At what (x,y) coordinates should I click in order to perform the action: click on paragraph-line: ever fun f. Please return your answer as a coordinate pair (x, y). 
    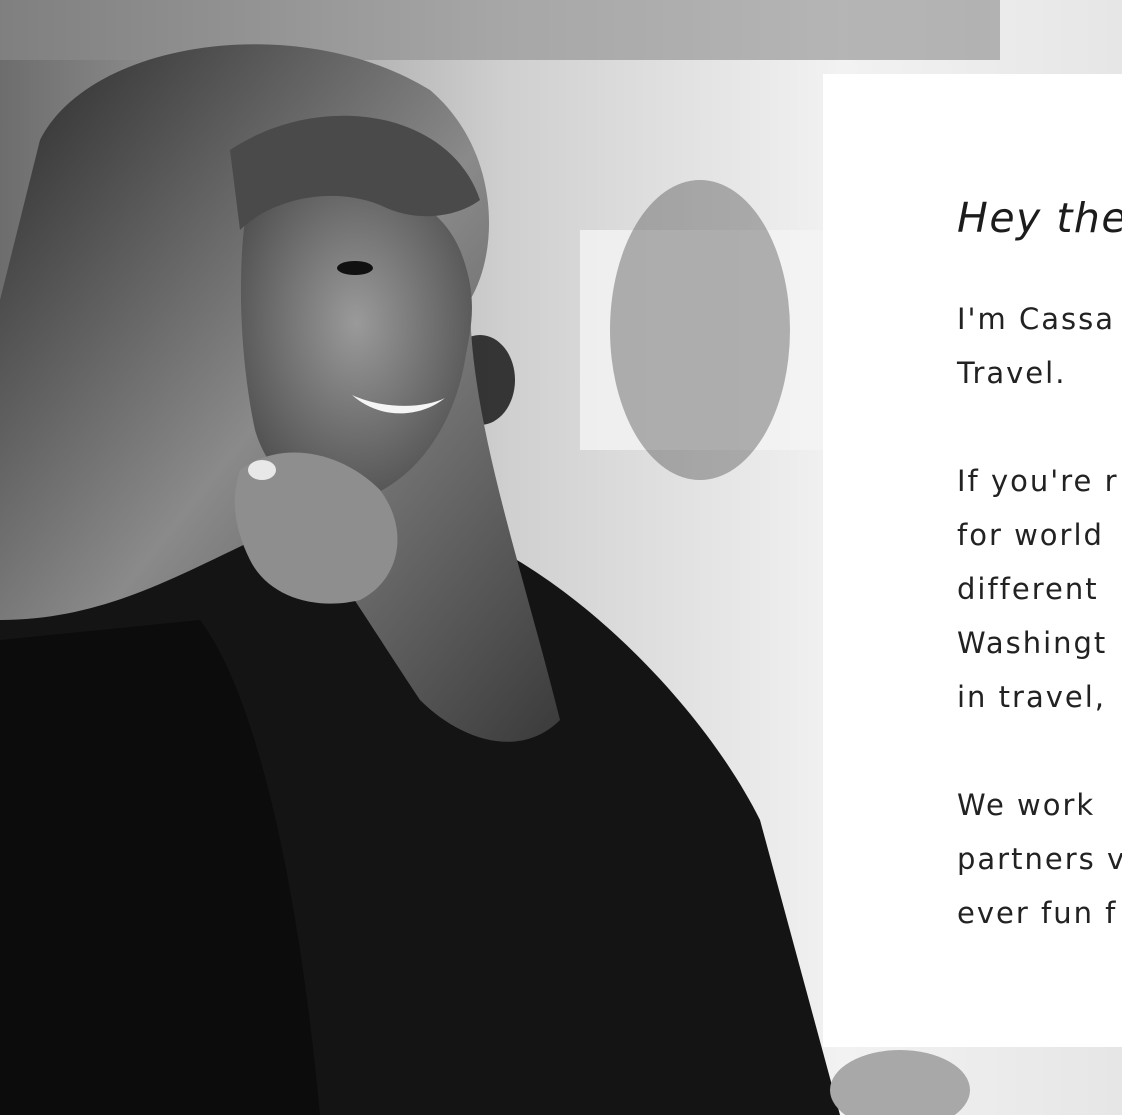
    Looking at the image, I should click on (1037, 913).